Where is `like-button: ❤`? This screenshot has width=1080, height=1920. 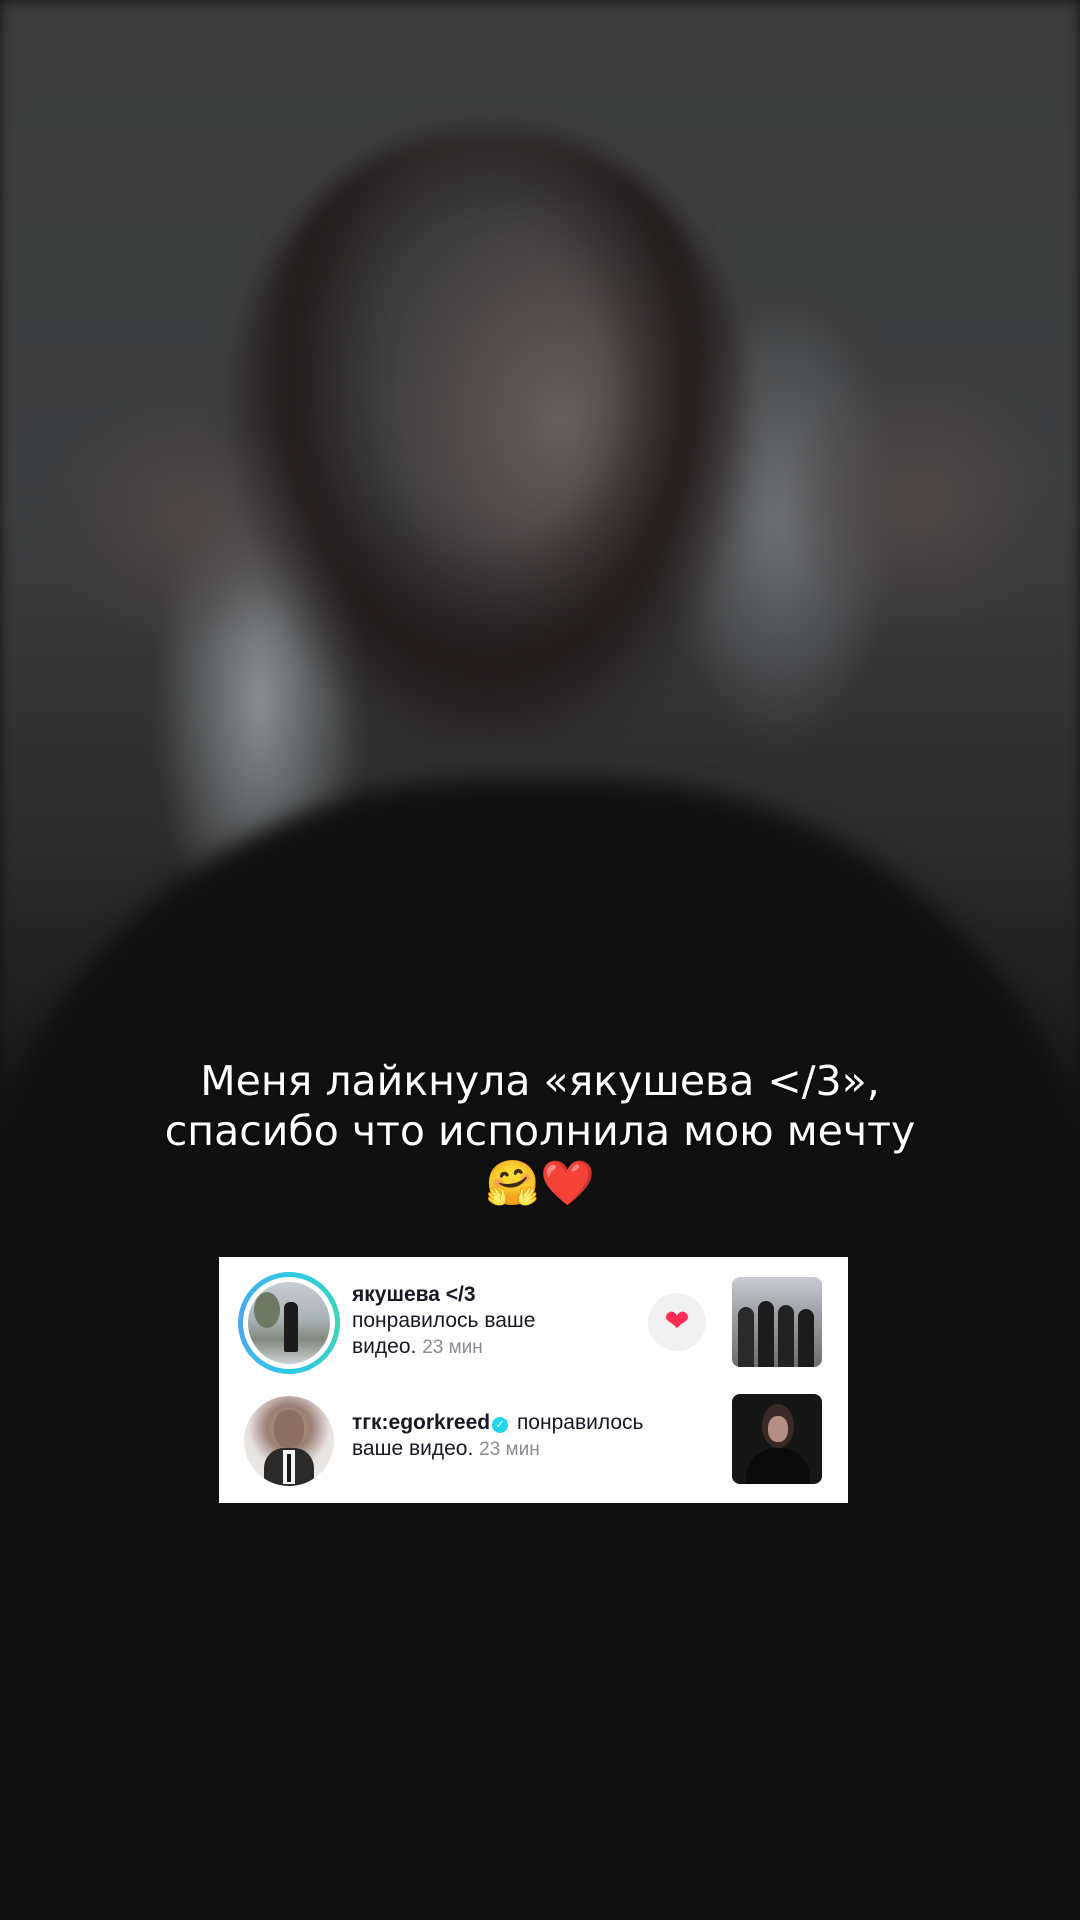 like-button: ❤ is located at coordinates (677, 1322).